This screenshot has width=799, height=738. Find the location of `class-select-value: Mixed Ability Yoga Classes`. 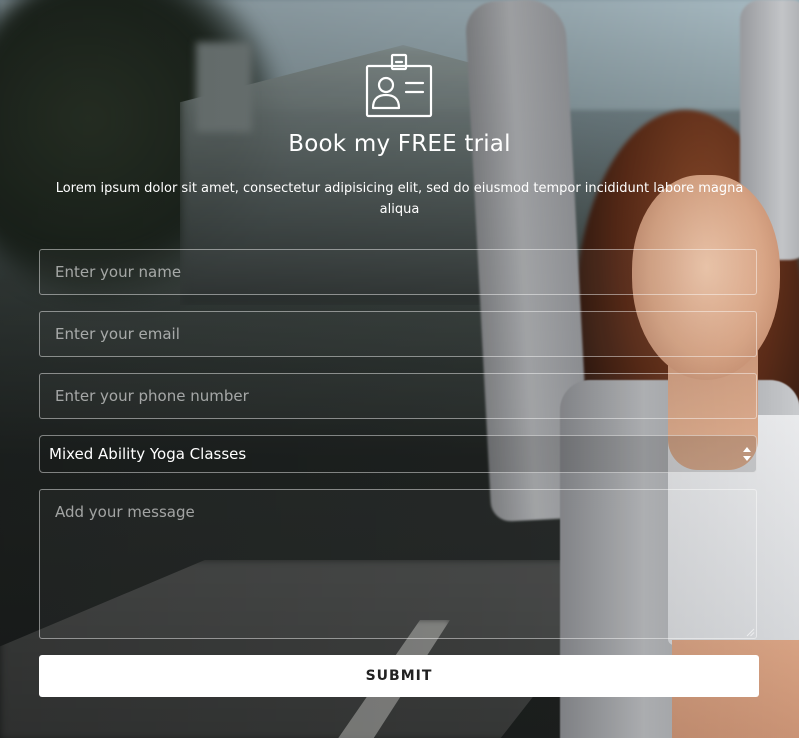

class-select-value: Mixed Ability Yoga Classes is located at coordinates (148, 454).